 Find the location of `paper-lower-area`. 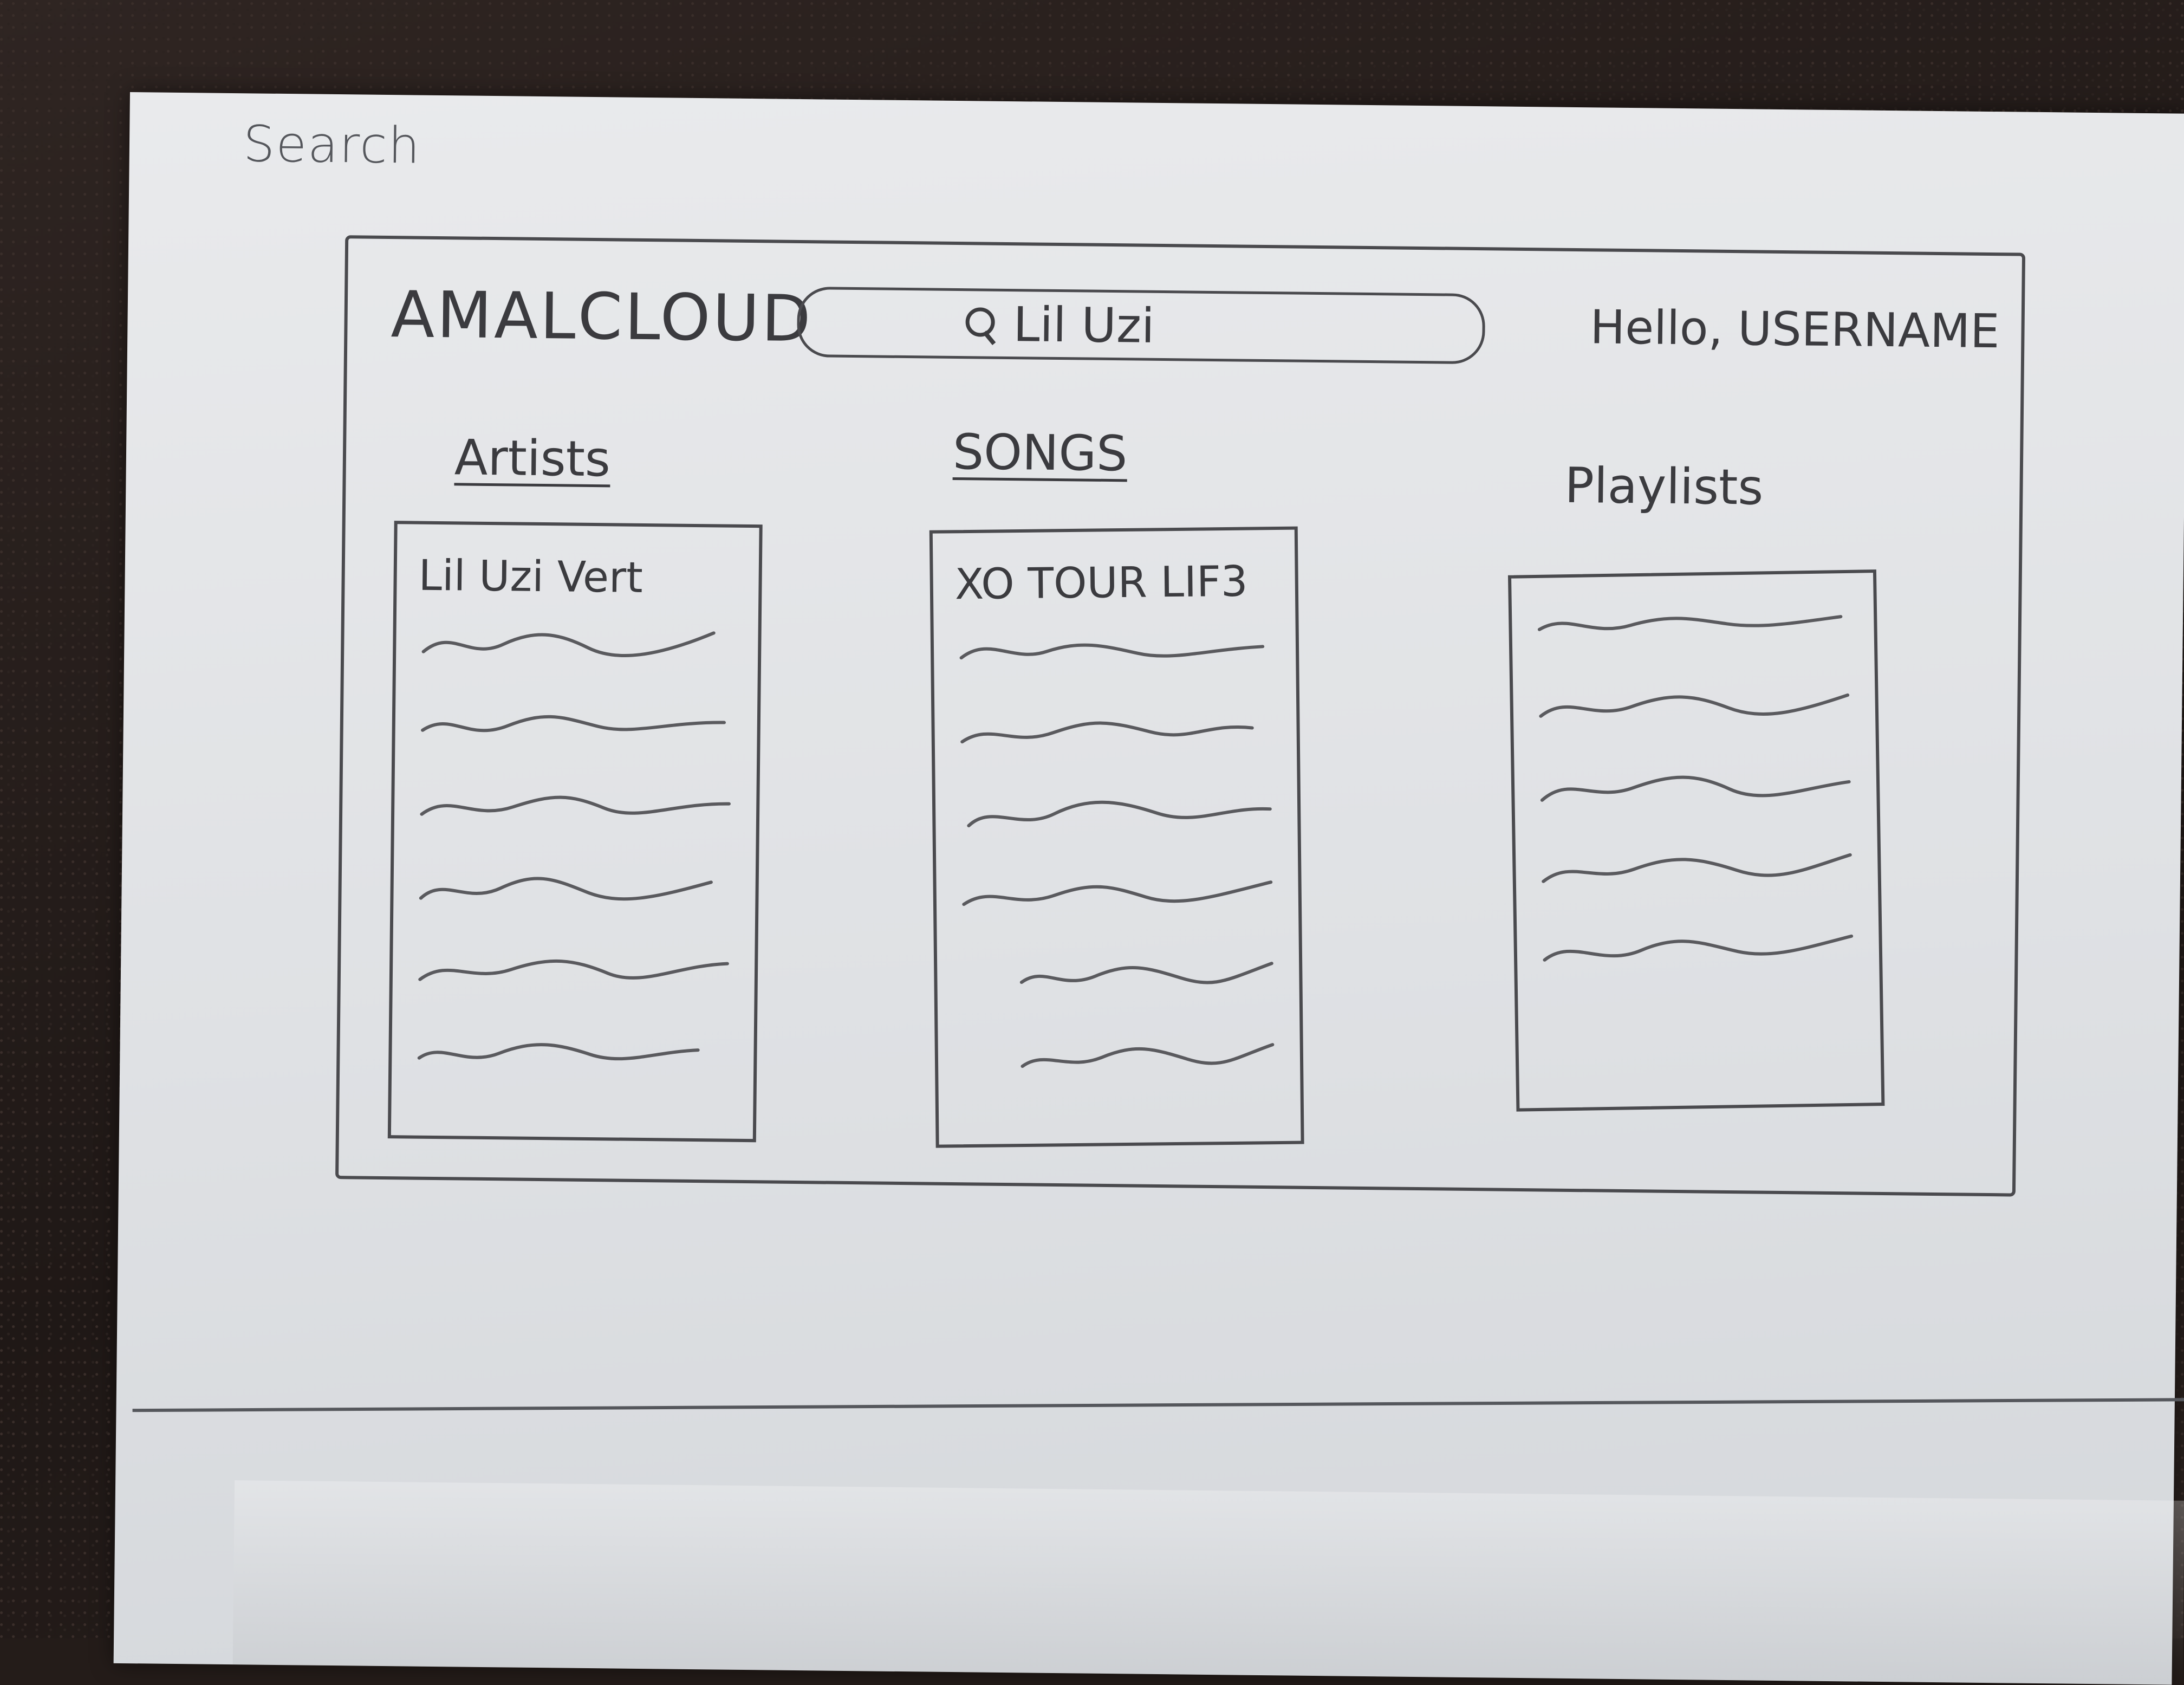

paper-lower-area is located at coordinates (1208, 1582).